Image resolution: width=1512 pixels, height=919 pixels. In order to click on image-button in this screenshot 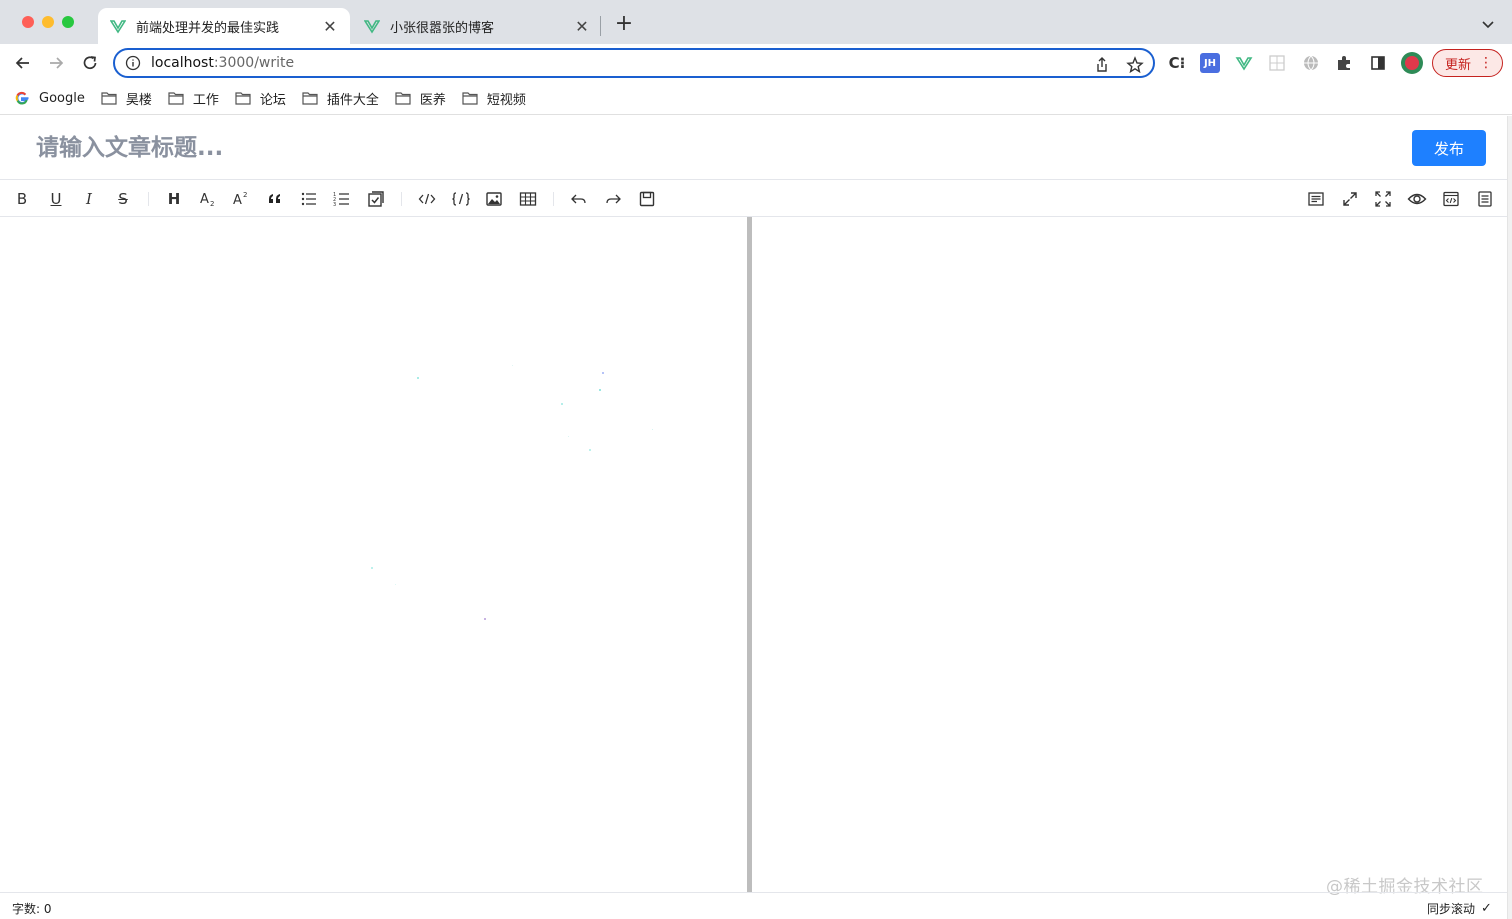, I will do `click(494, 199)`.